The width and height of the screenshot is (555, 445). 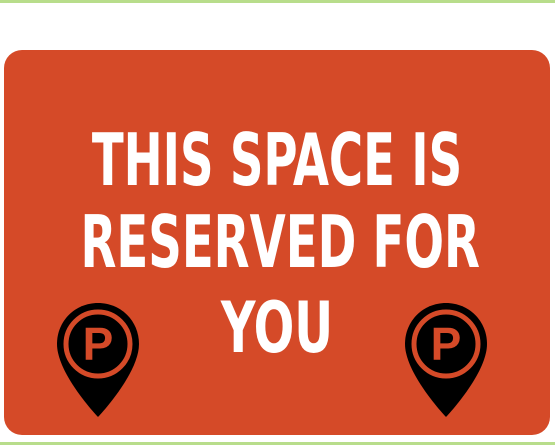 What do you see at coordinates (280, 242) in the screenshot?
I see `sign-line-reserved-for: RESERVED FOR` at bounding box center [280, 242].